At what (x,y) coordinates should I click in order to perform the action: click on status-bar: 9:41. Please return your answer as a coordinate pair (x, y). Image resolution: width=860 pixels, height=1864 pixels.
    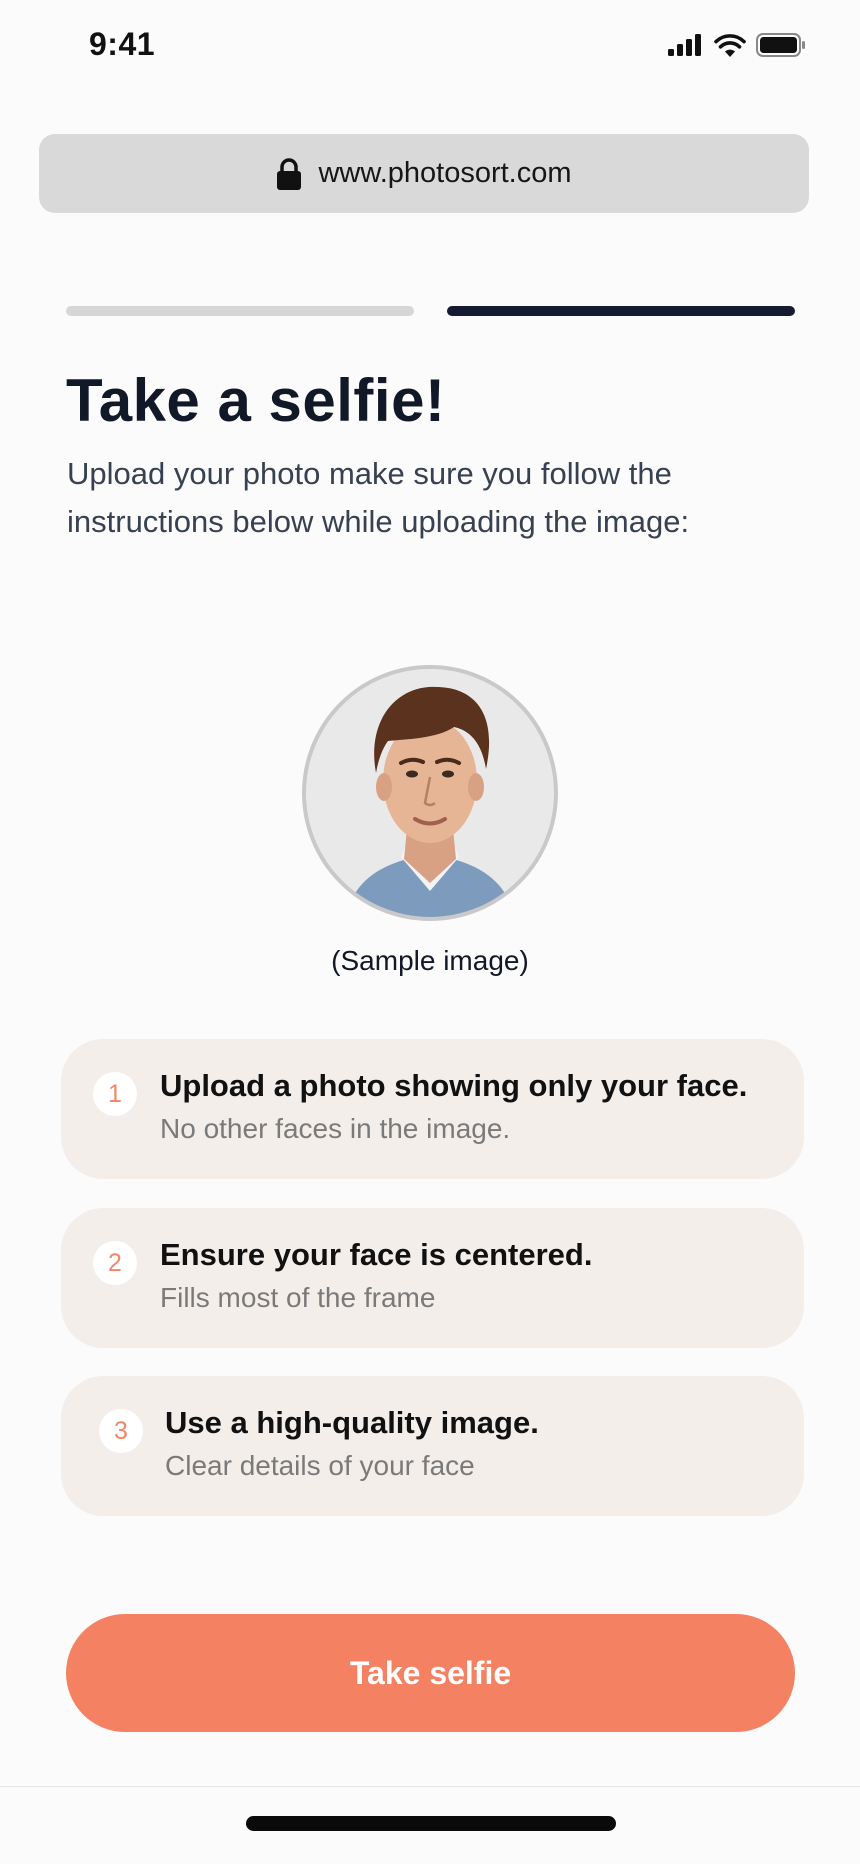
    Looking at the image, I should click on (430, 48).